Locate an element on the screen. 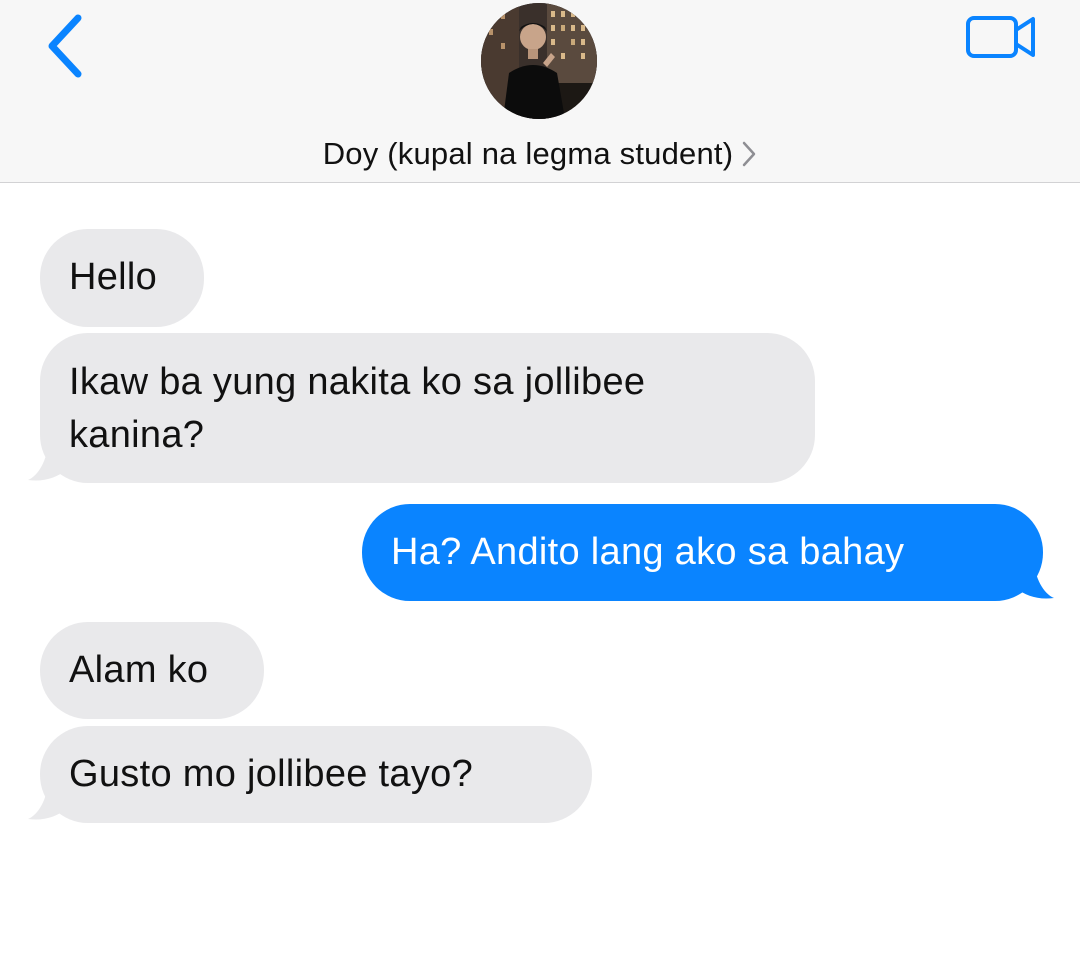 The width and height of the screenshot is (1080, 961). chevron-right-icon is located at coordinates (749, 154).